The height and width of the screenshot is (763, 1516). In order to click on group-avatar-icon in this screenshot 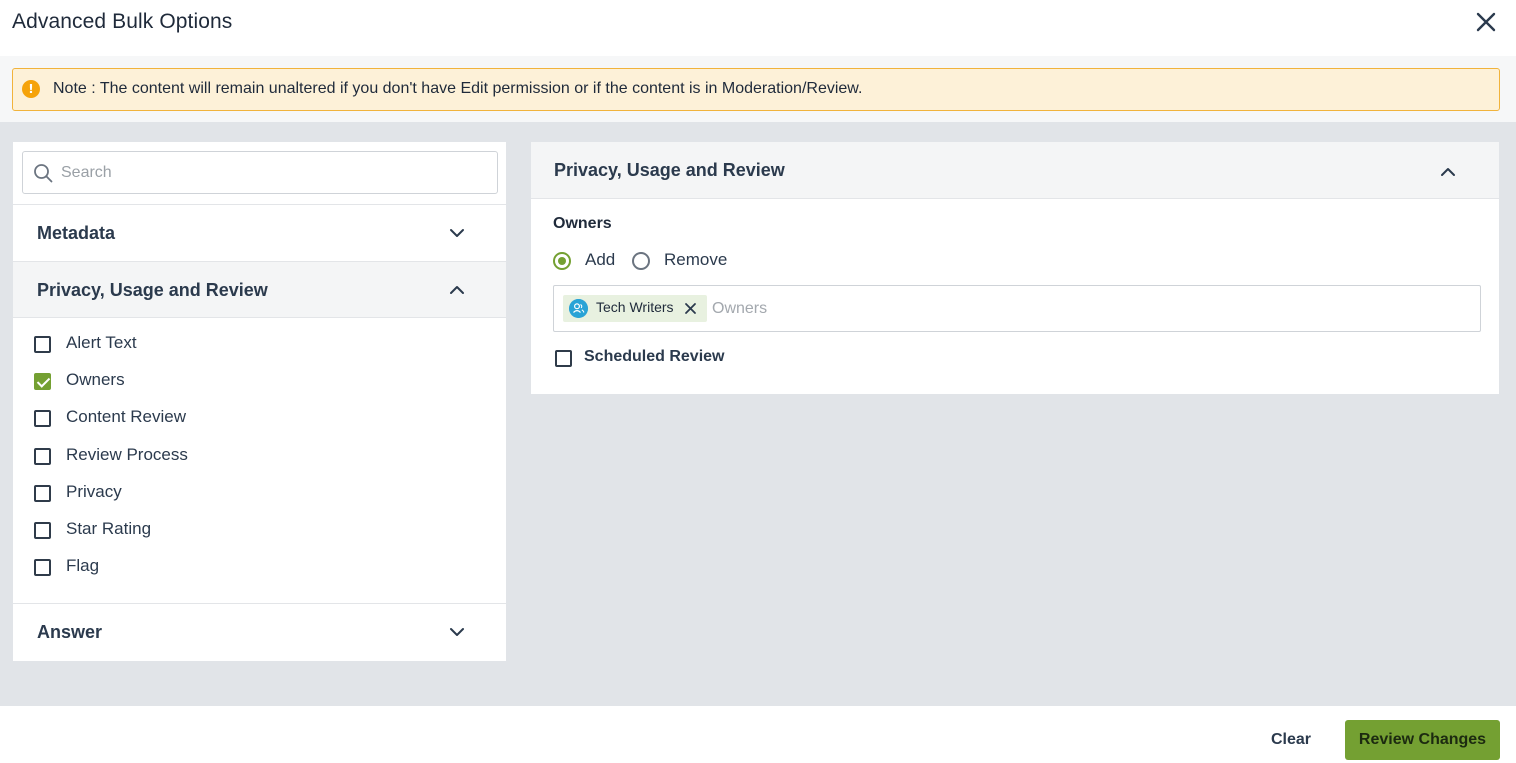, I will do `click(578, 308)`.